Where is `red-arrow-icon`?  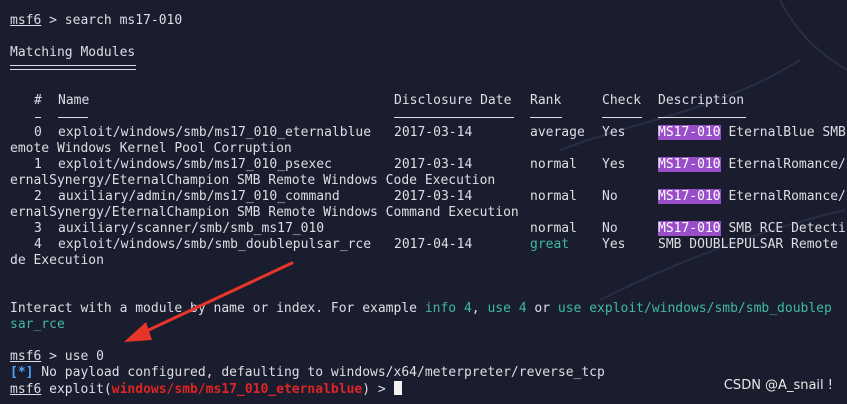
red-arrow-icon is located at coordinates (209, 301).